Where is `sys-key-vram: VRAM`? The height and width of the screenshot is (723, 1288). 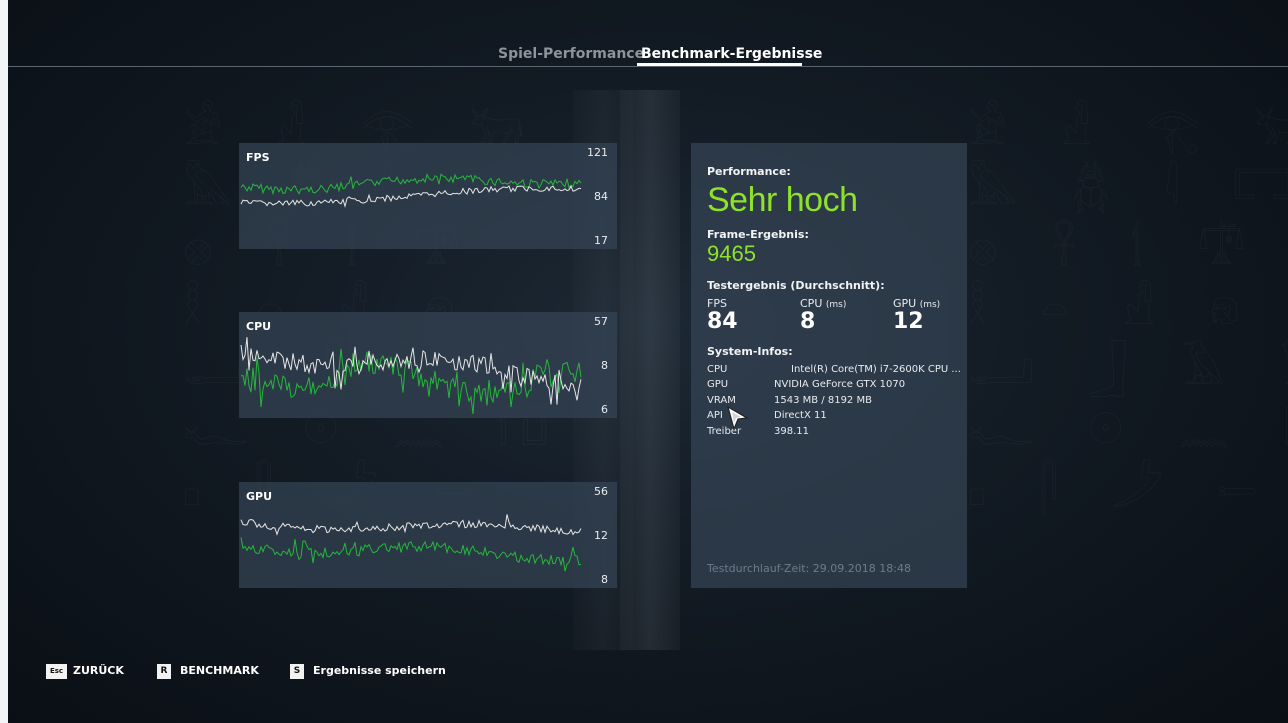
sys-key-vram: VRAM is located at coordinates (721, 400).